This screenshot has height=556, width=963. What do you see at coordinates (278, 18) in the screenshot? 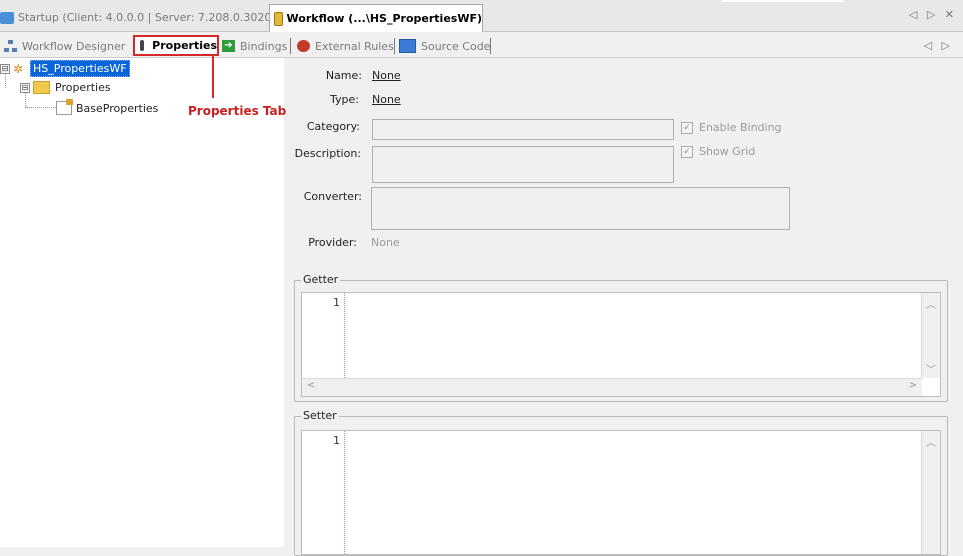
I see `workflow-icon` at bounding box center [278, 18].